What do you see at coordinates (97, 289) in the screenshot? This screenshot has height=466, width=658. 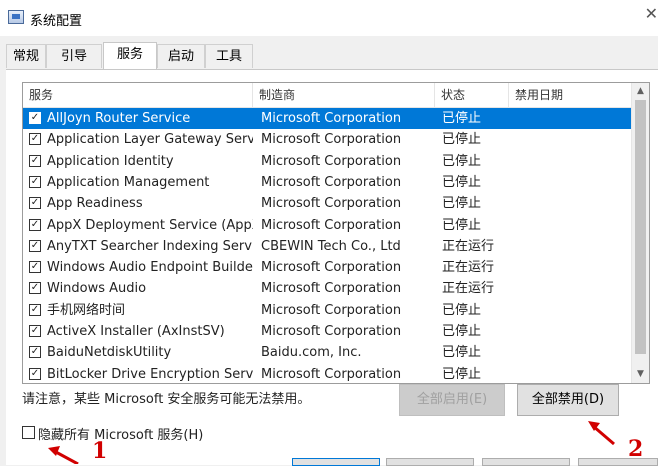 I see `service-name: Windows Audio` at bounding box center [97, 289].